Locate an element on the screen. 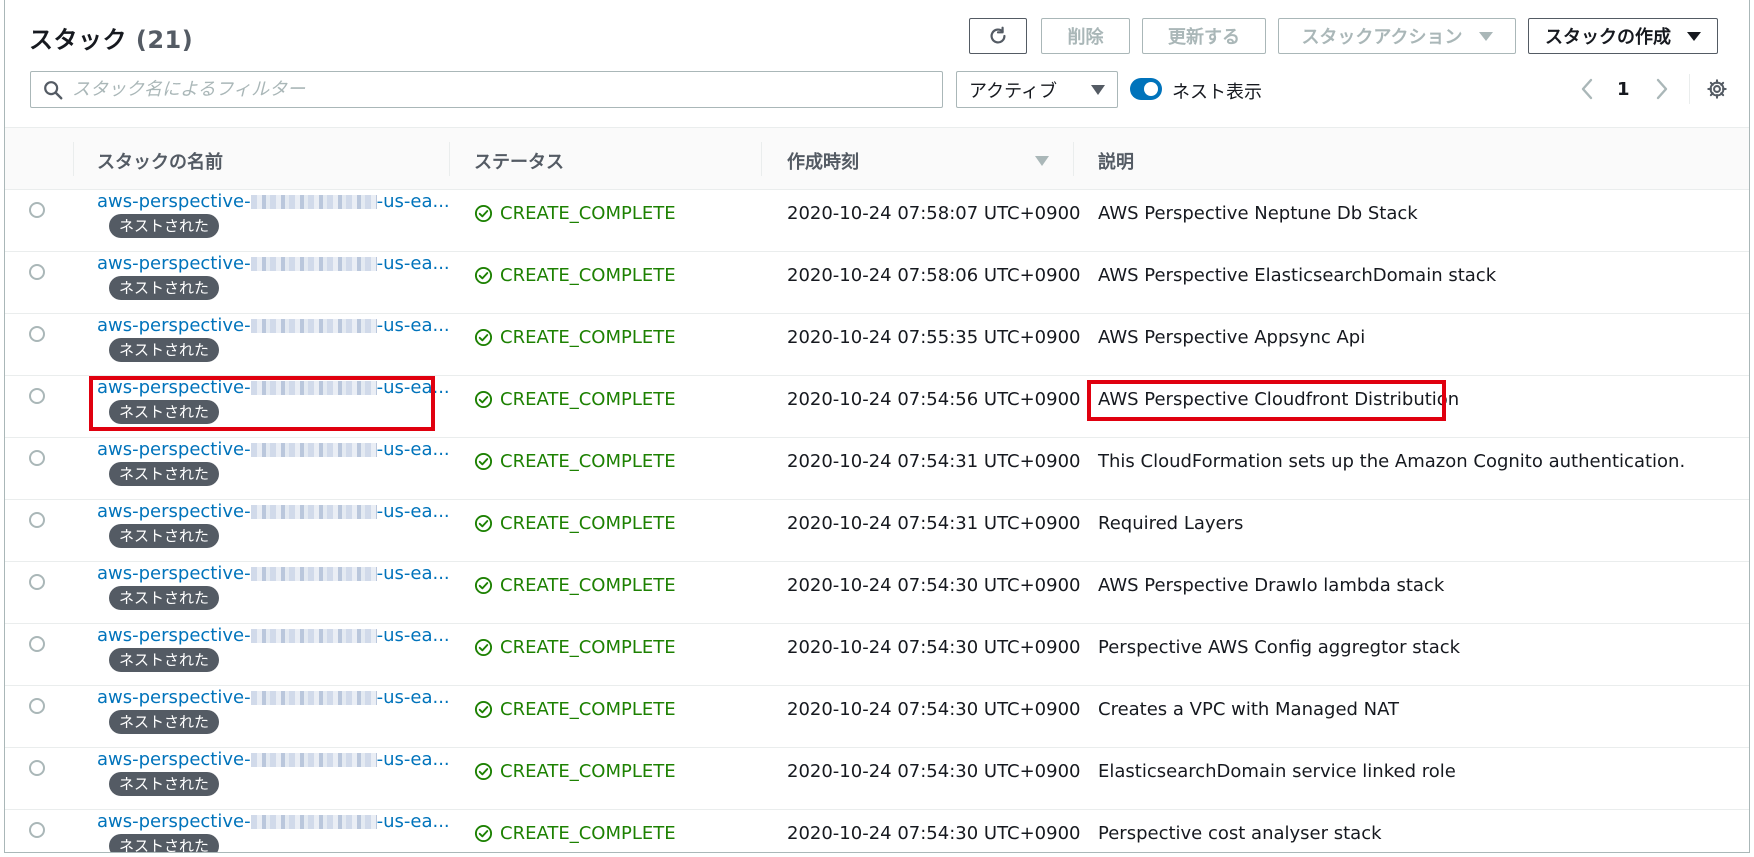  delete-button: 削除 is located at coordinates (1085, 36).